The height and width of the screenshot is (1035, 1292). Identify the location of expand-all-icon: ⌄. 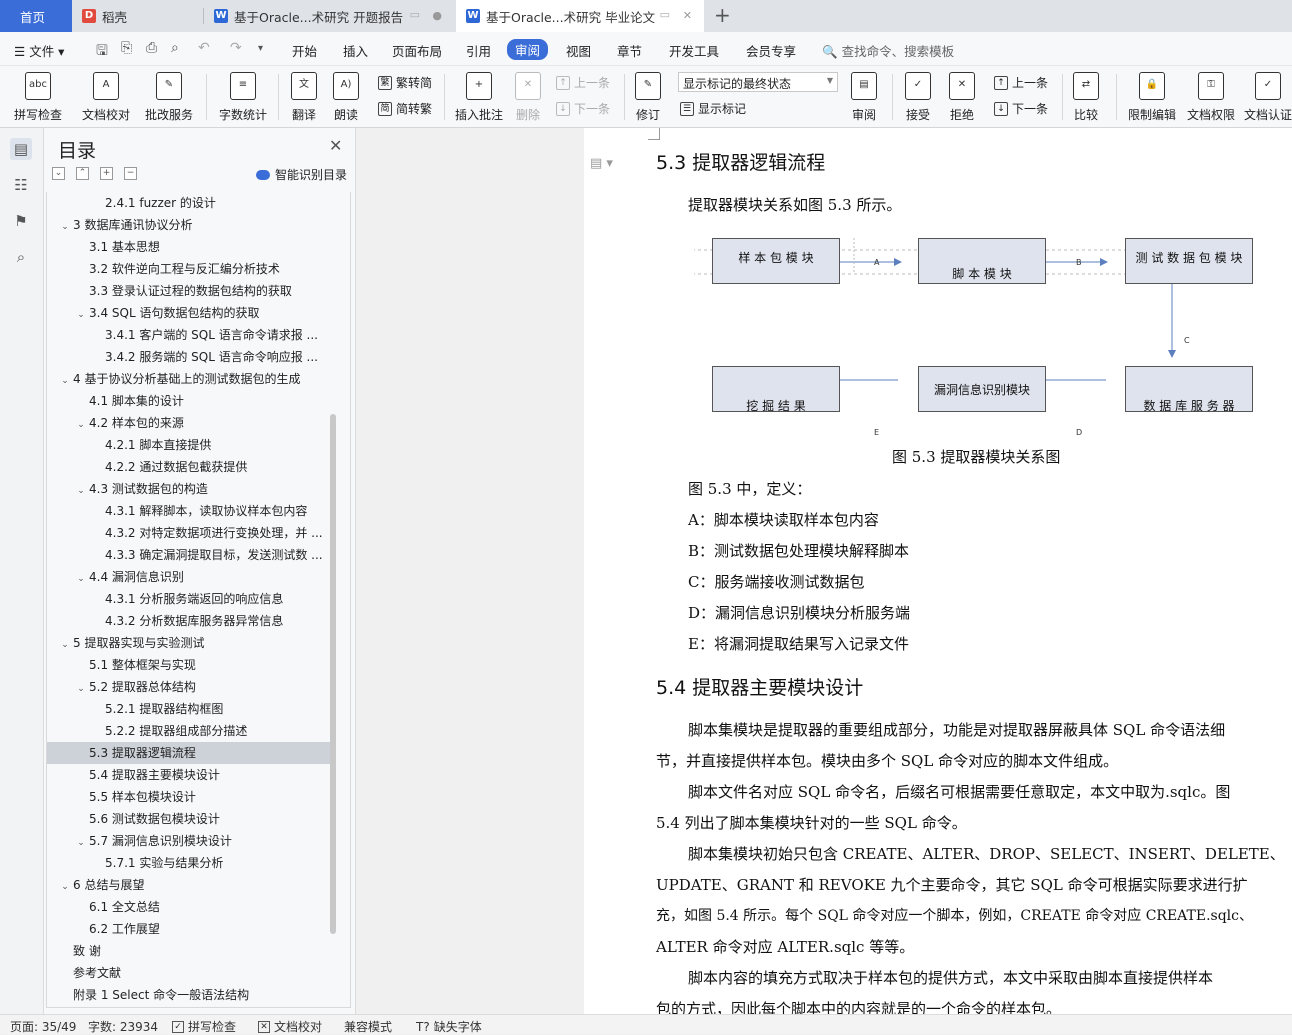
(58, 173).